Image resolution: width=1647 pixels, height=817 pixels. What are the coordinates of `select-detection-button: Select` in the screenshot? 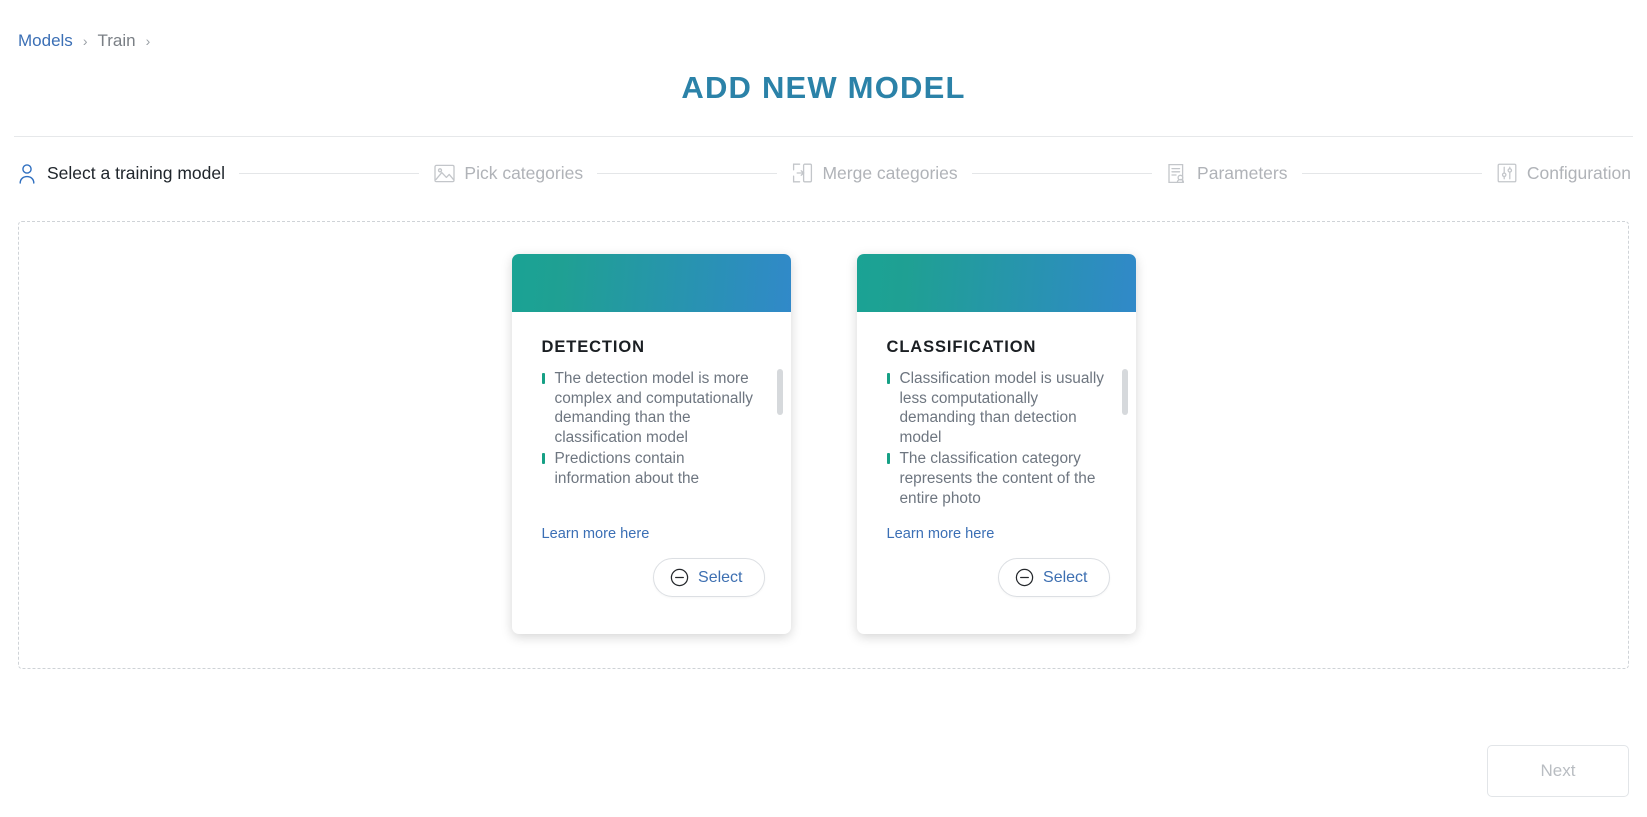 It's located at (709, 577).